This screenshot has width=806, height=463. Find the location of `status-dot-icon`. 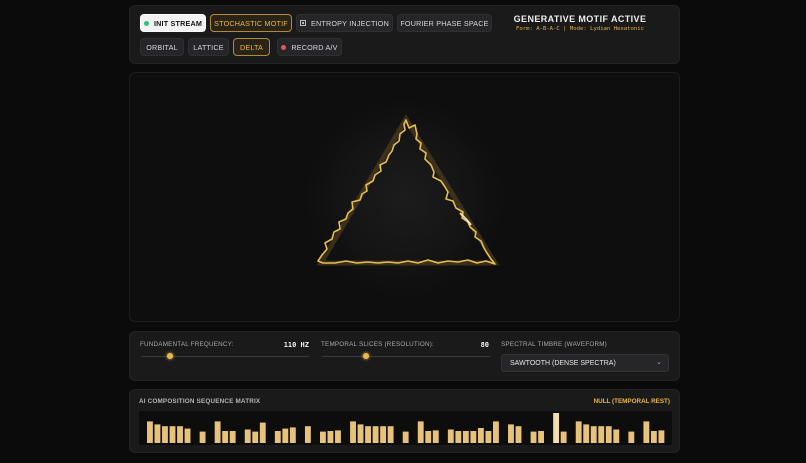

status-dot-icon is located at coordinates (146, 23).